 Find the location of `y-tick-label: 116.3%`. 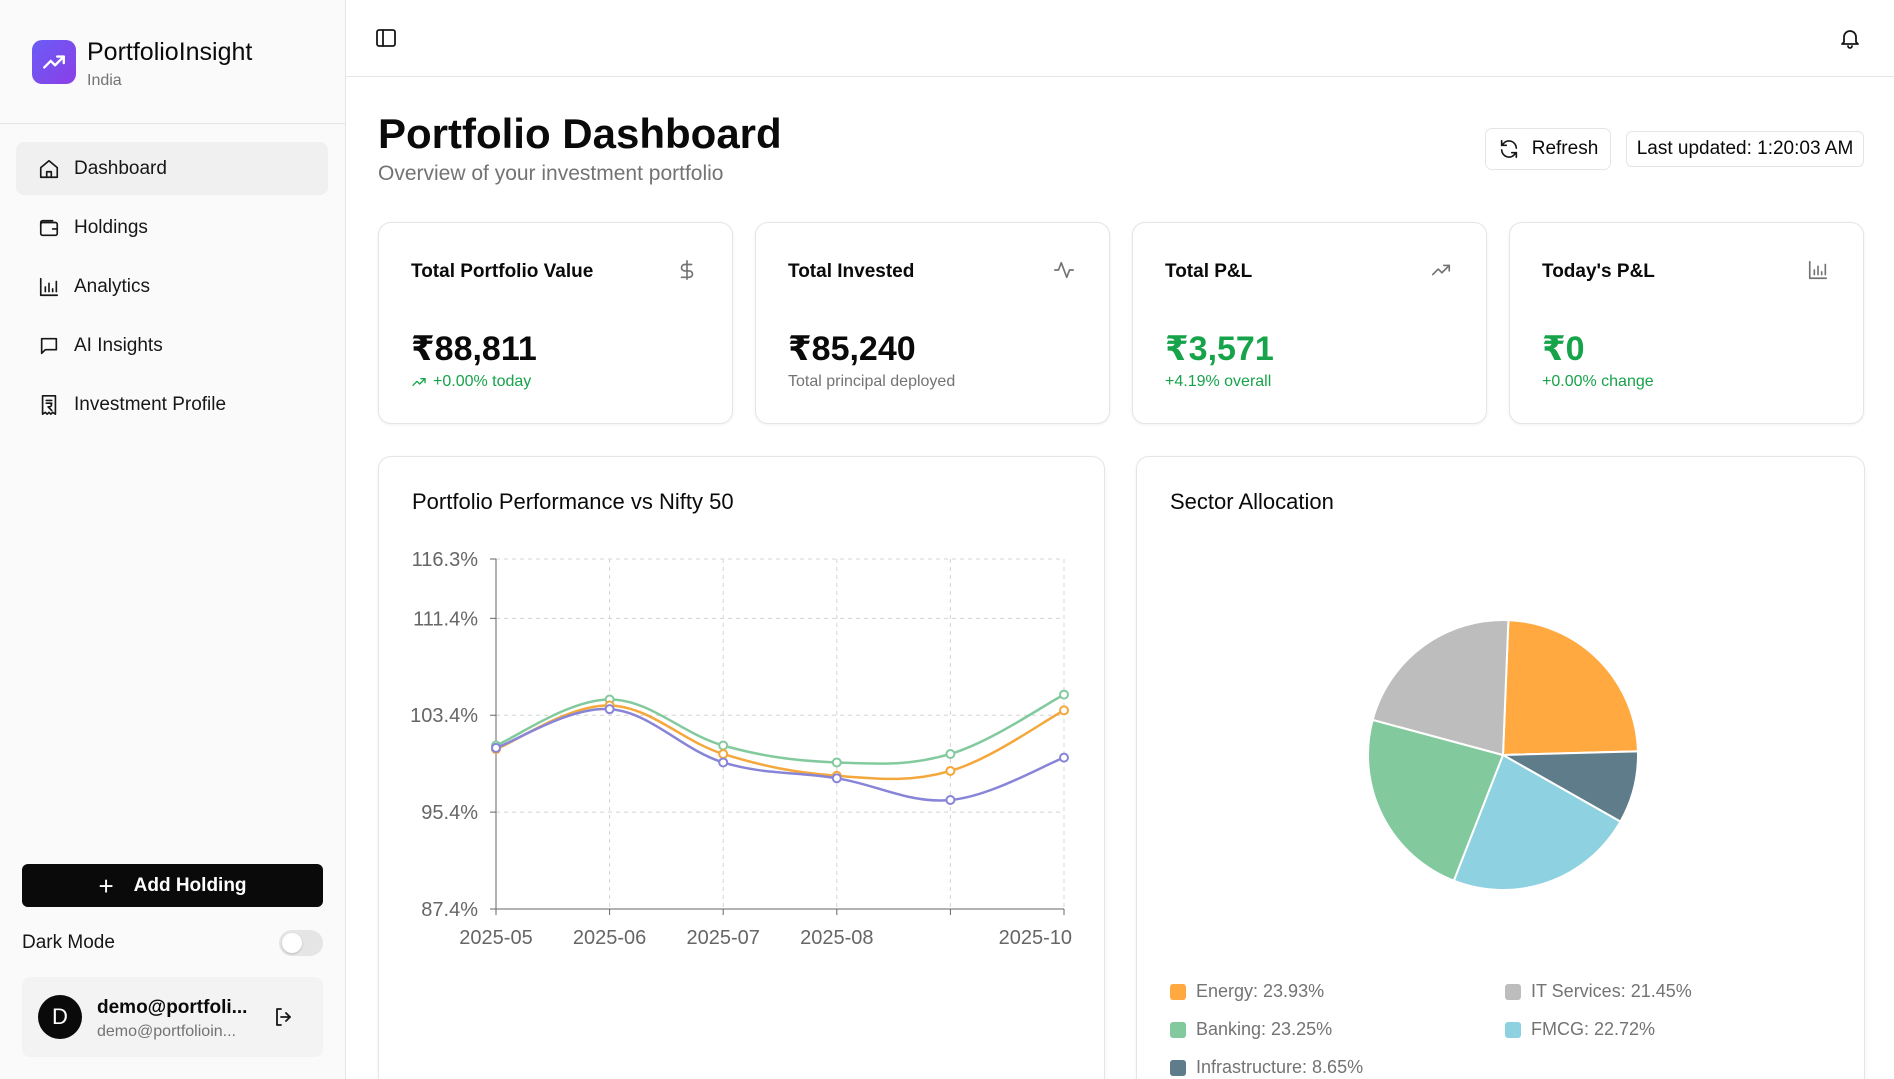

y-tick-label: 116.3% is located at coordinates (445, 560).